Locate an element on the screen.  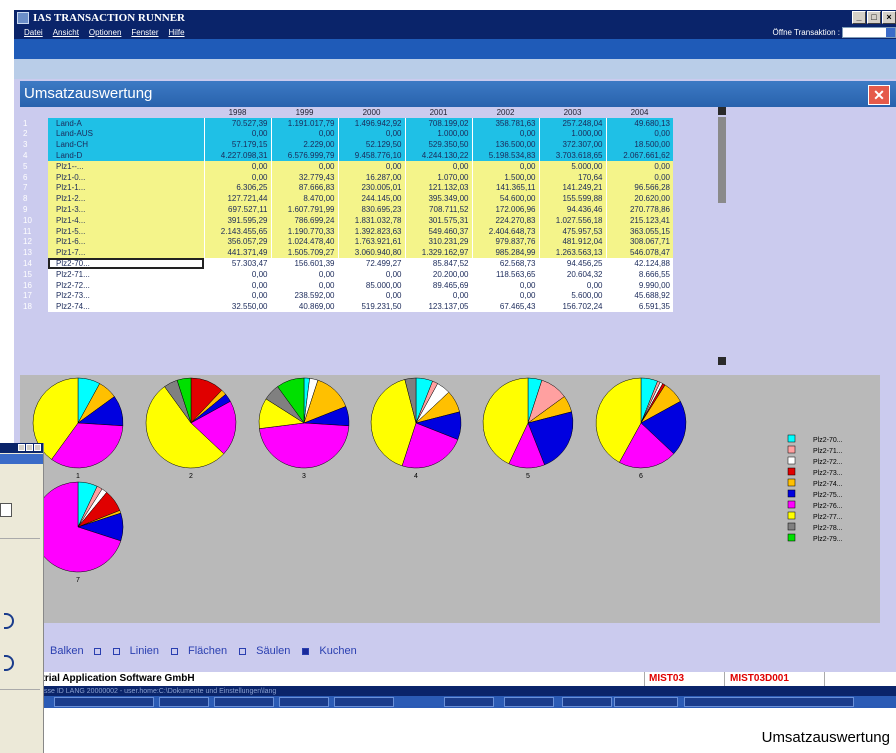
table-cell: 96.566,28 is located at coordinates (639, 188).